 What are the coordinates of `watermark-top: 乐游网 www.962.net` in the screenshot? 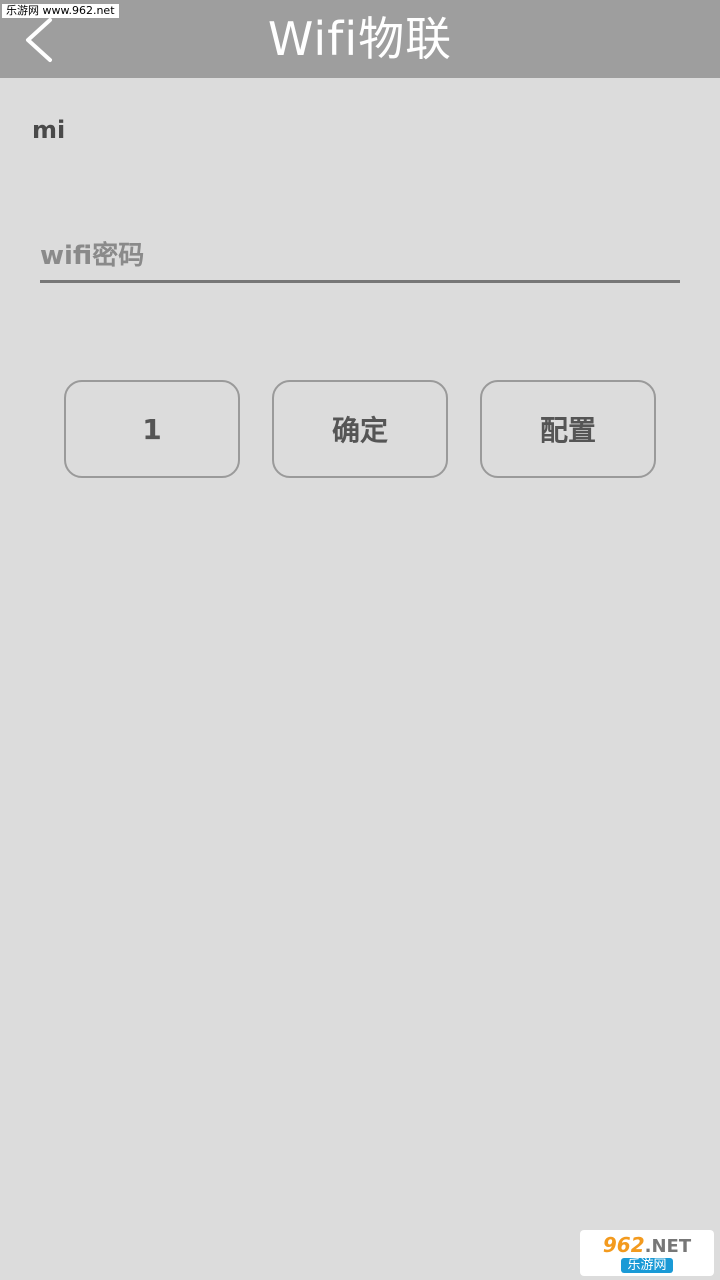 It's located at (60, 11).